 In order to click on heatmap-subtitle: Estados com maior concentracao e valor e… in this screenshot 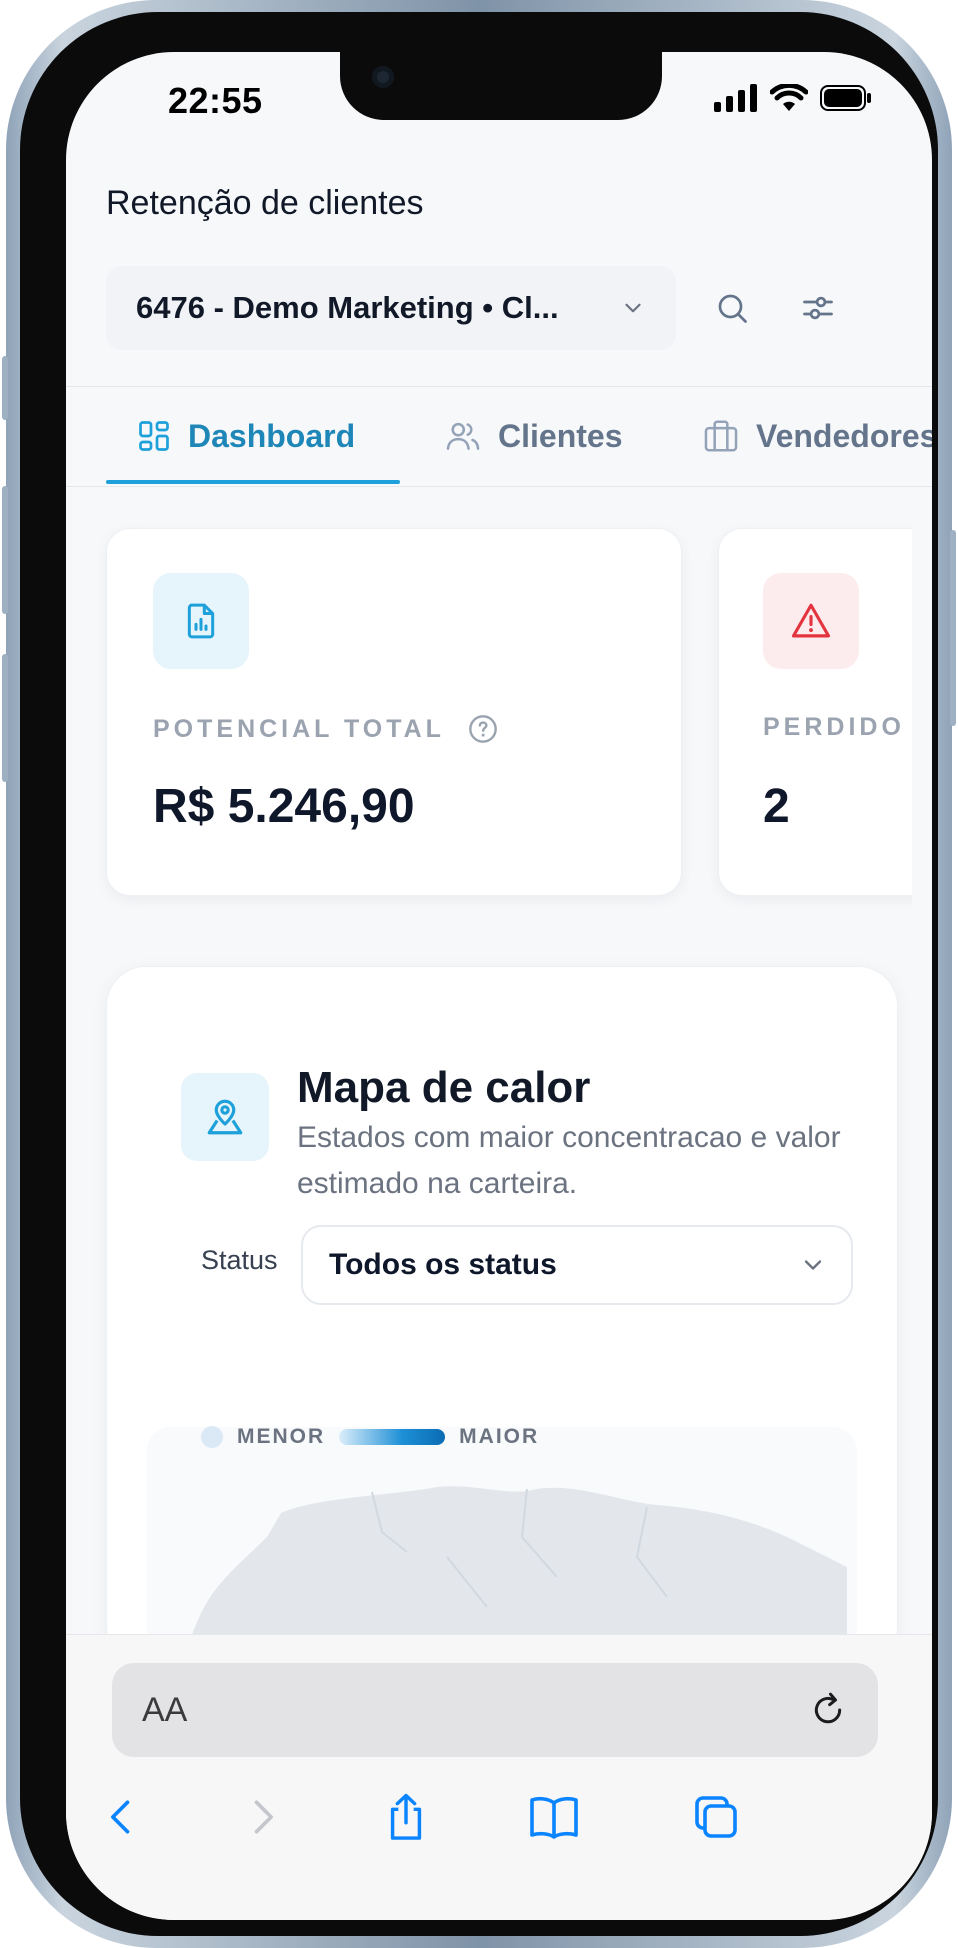, I will do `click(569, 1160)`.